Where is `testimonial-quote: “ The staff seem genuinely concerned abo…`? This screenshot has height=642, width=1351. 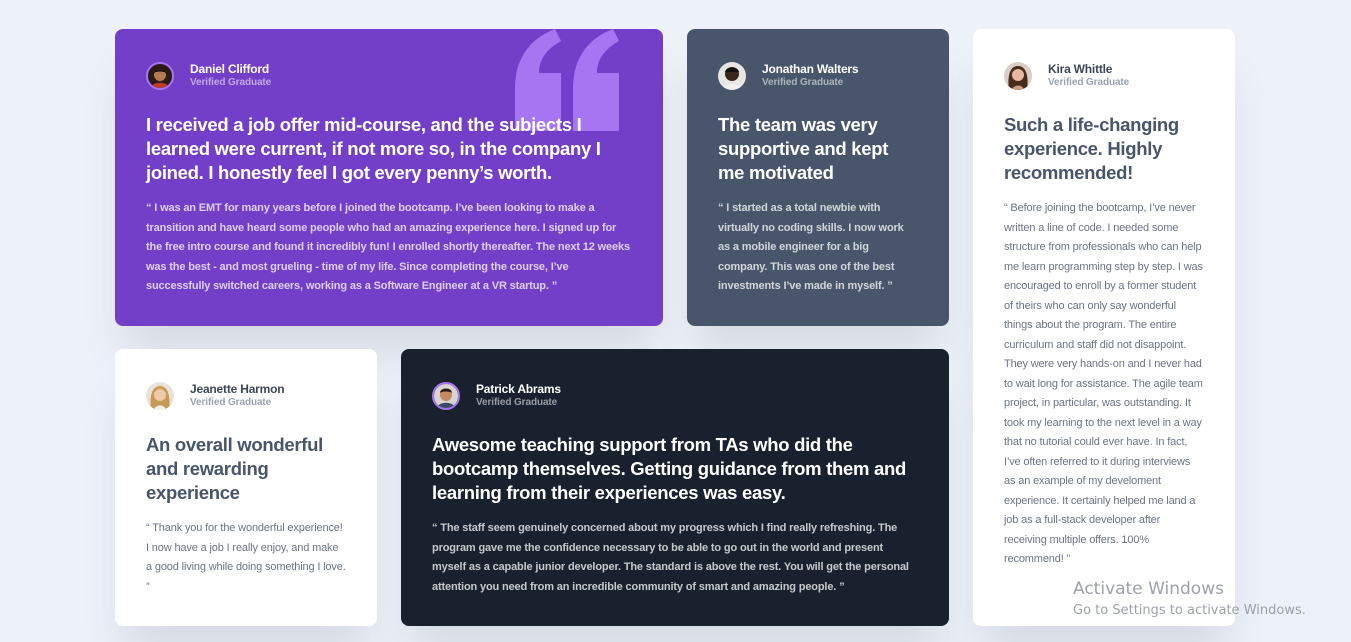
testimonial-quote: “ The staff seem genuinely concerned abo… is located at coordinates (670, 557).